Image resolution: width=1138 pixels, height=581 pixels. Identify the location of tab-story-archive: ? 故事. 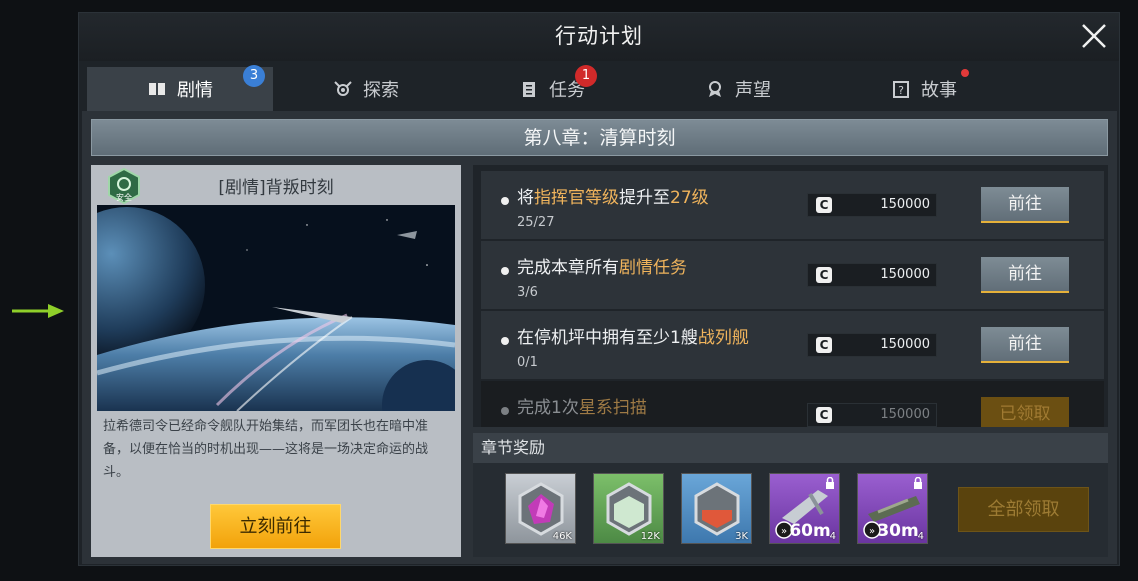
(924, 89).